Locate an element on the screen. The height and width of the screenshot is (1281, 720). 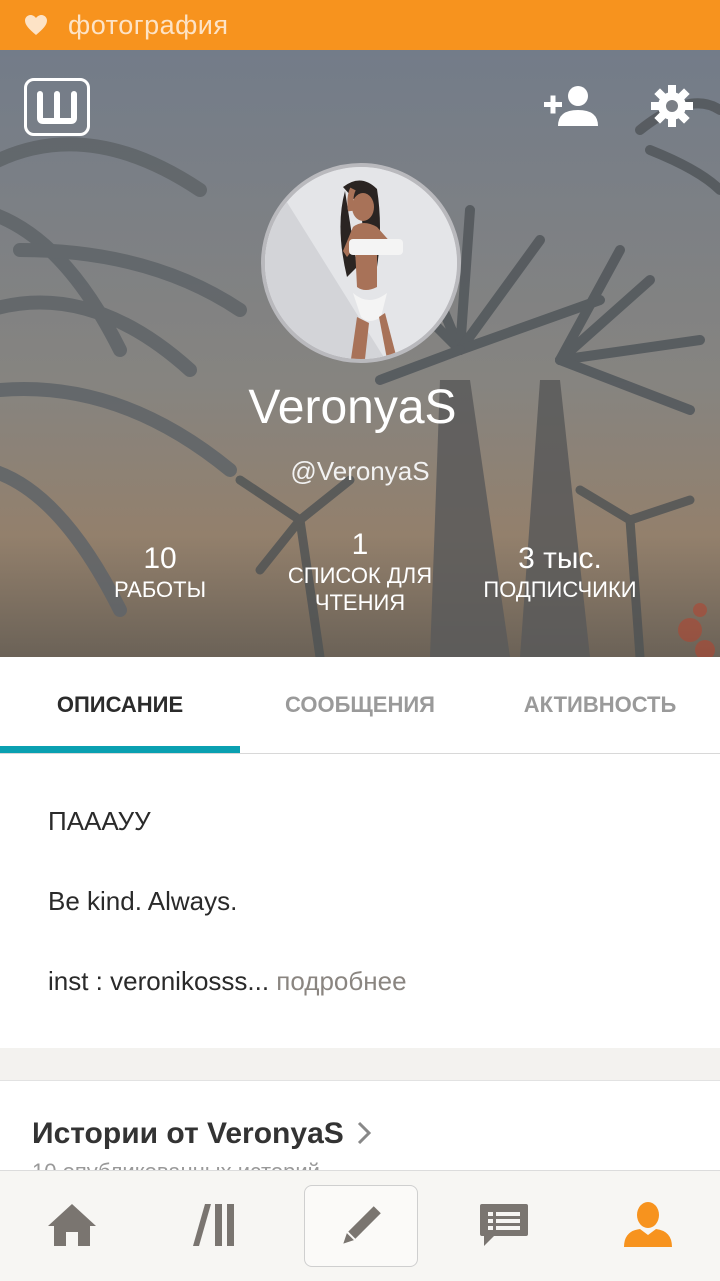
add-user-icon is located at coordinates (573, 106).